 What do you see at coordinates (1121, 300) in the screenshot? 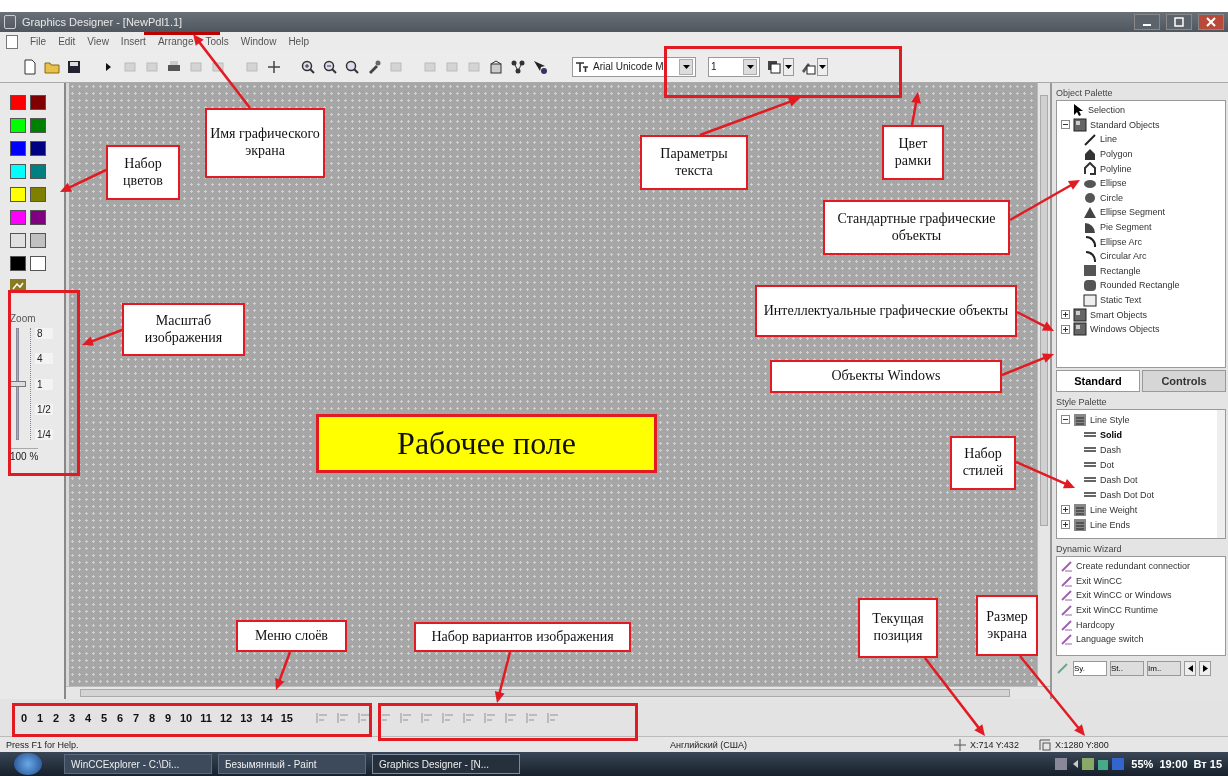
I see `tree-item: Static Text` at bounding box center [1121, 300].